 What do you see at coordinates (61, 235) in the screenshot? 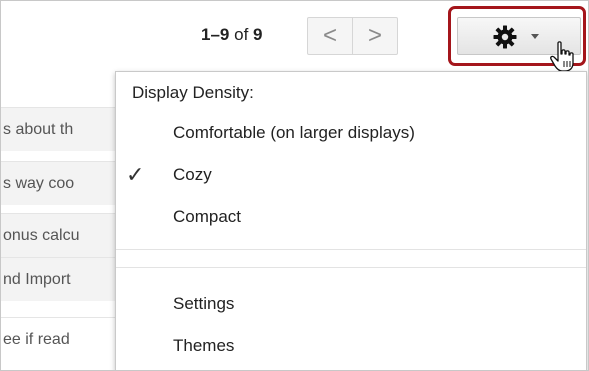
I see `list-item: onus calcu` at bounding box center [61, 235].